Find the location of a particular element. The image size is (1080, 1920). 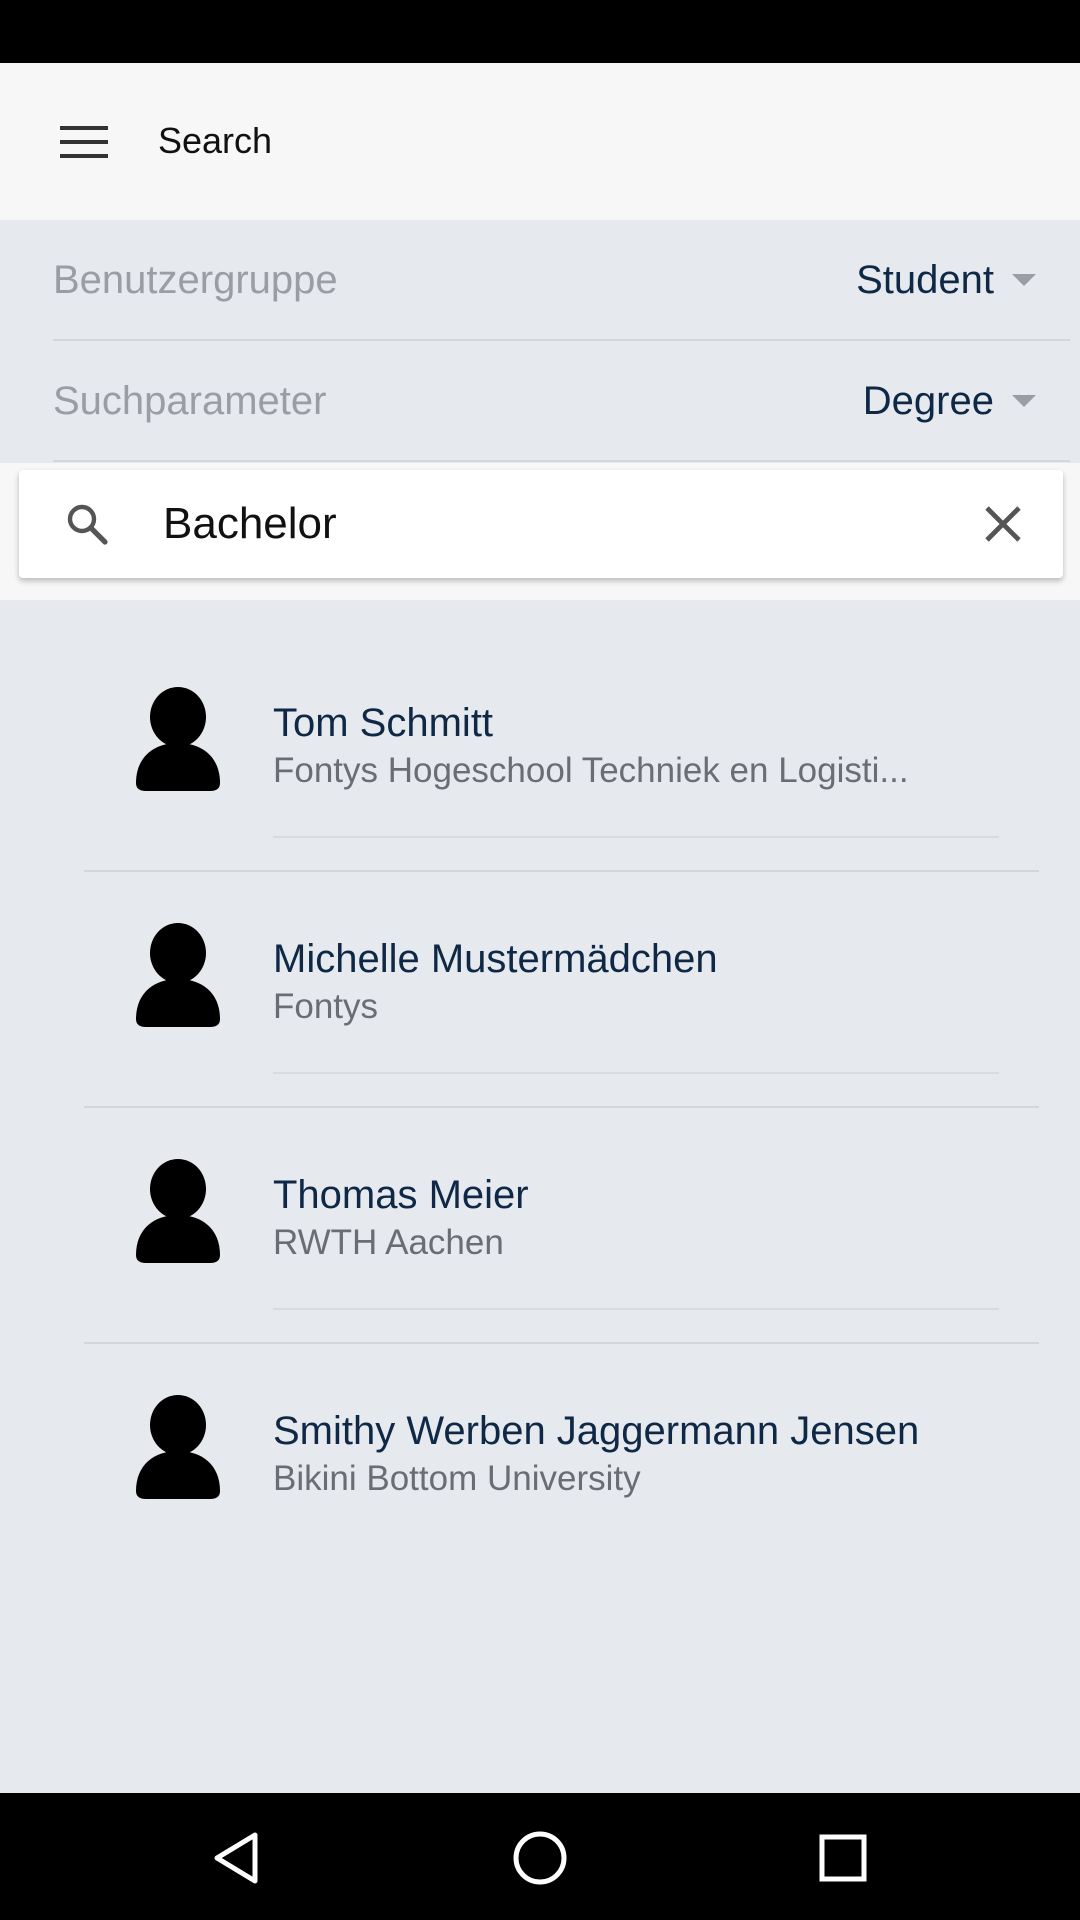

recents-button is located at coordinates (843, 1858).